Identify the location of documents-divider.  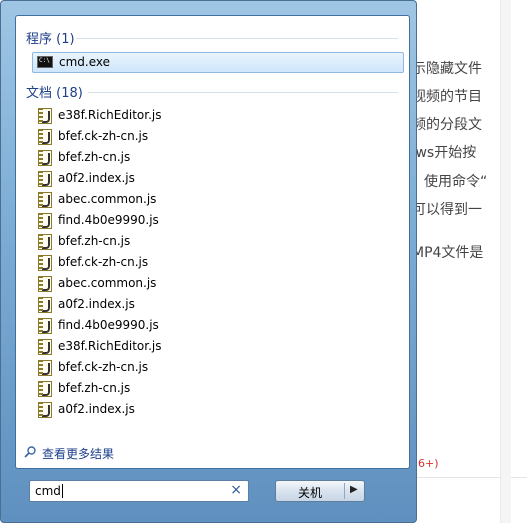
(243, 92).